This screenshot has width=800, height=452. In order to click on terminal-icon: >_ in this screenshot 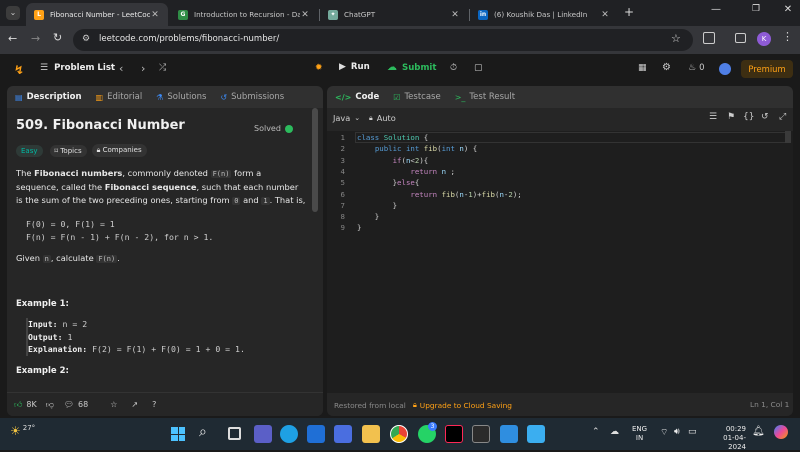, I will do `click(460, 97)`.